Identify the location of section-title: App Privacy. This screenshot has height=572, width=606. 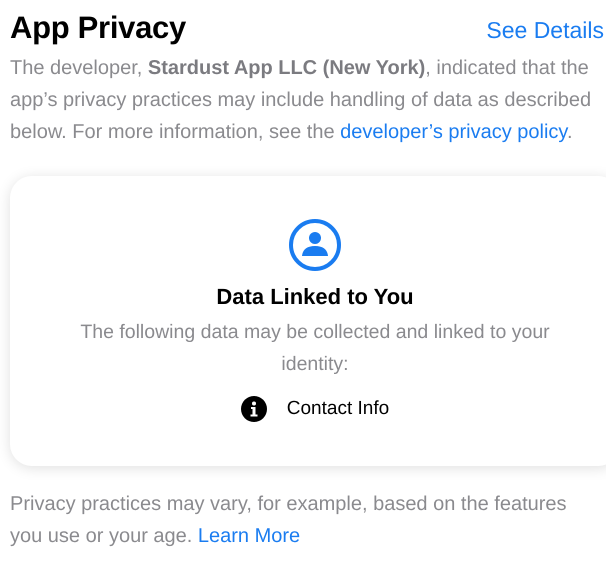
(98, 28).